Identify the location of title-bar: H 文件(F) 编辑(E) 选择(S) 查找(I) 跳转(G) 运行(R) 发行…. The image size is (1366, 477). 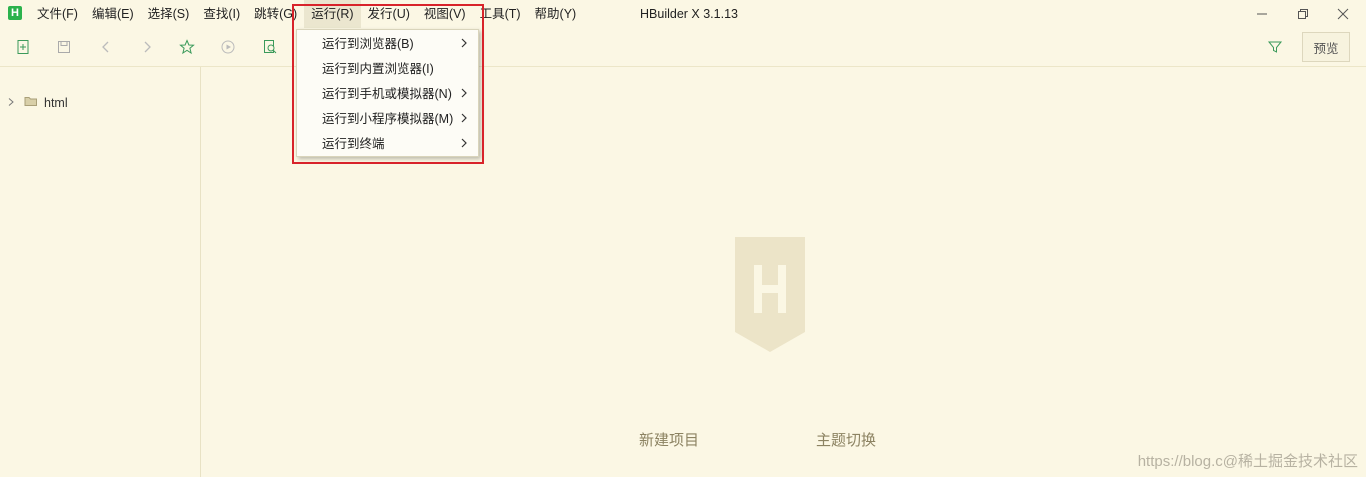
(683, 14).